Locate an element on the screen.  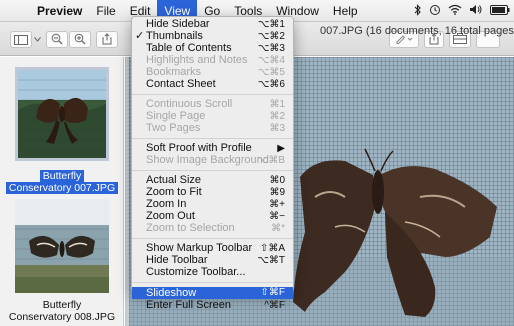
menu-item-continuous-scroll: Continuous Scroll ⌘1 is located at coordinates (212, 104).